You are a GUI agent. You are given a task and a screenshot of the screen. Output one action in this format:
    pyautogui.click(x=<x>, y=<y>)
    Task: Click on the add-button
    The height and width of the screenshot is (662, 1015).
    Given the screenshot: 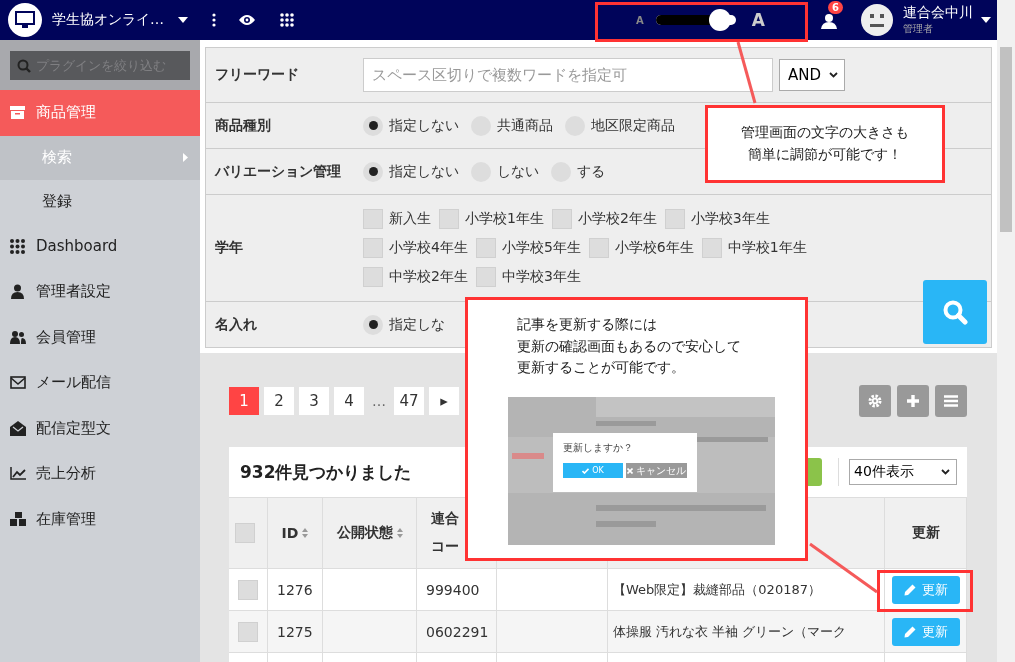 What is the action you would take?
    pyautogui.click(x=913, y=401)
    